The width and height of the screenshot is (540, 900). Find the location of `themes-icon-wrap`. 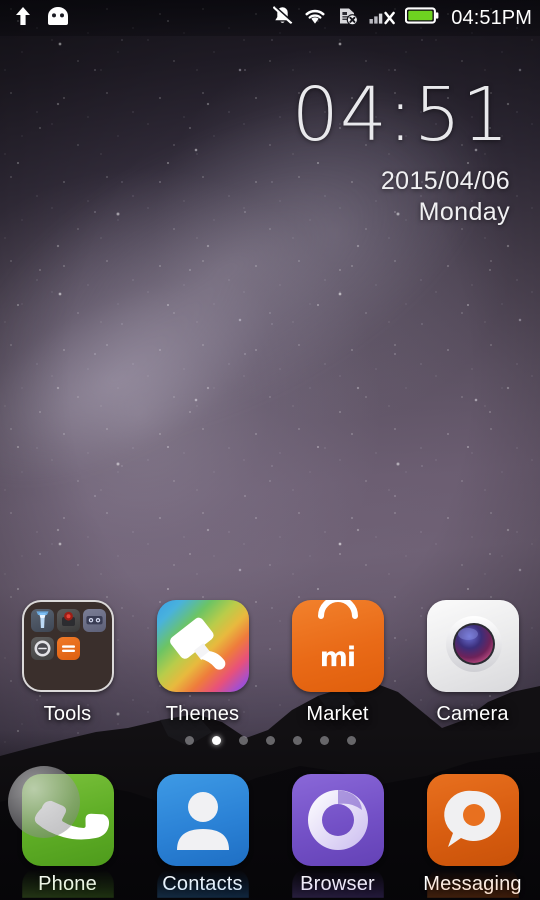

themes-icon-wrap is located at coordinates (202, 646).